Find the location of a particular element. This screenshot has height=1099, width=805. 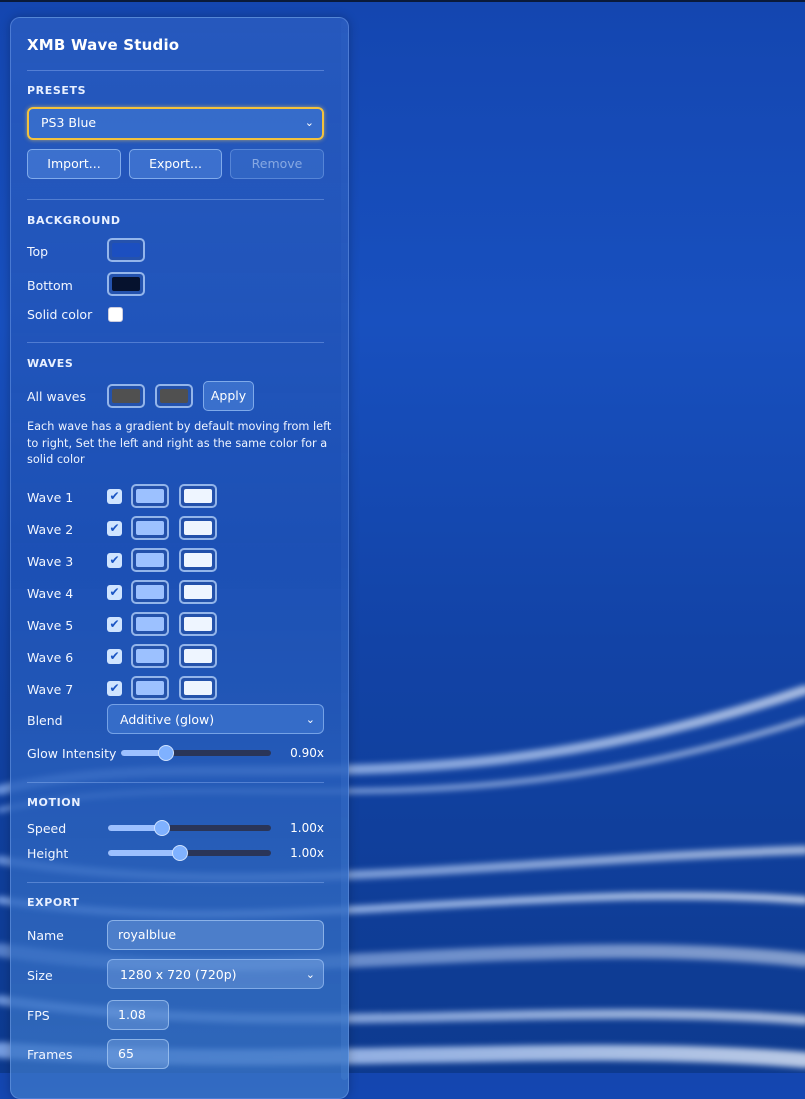

blend-select: Additive (glow) ⌄ is located at coordinates (215, 719).